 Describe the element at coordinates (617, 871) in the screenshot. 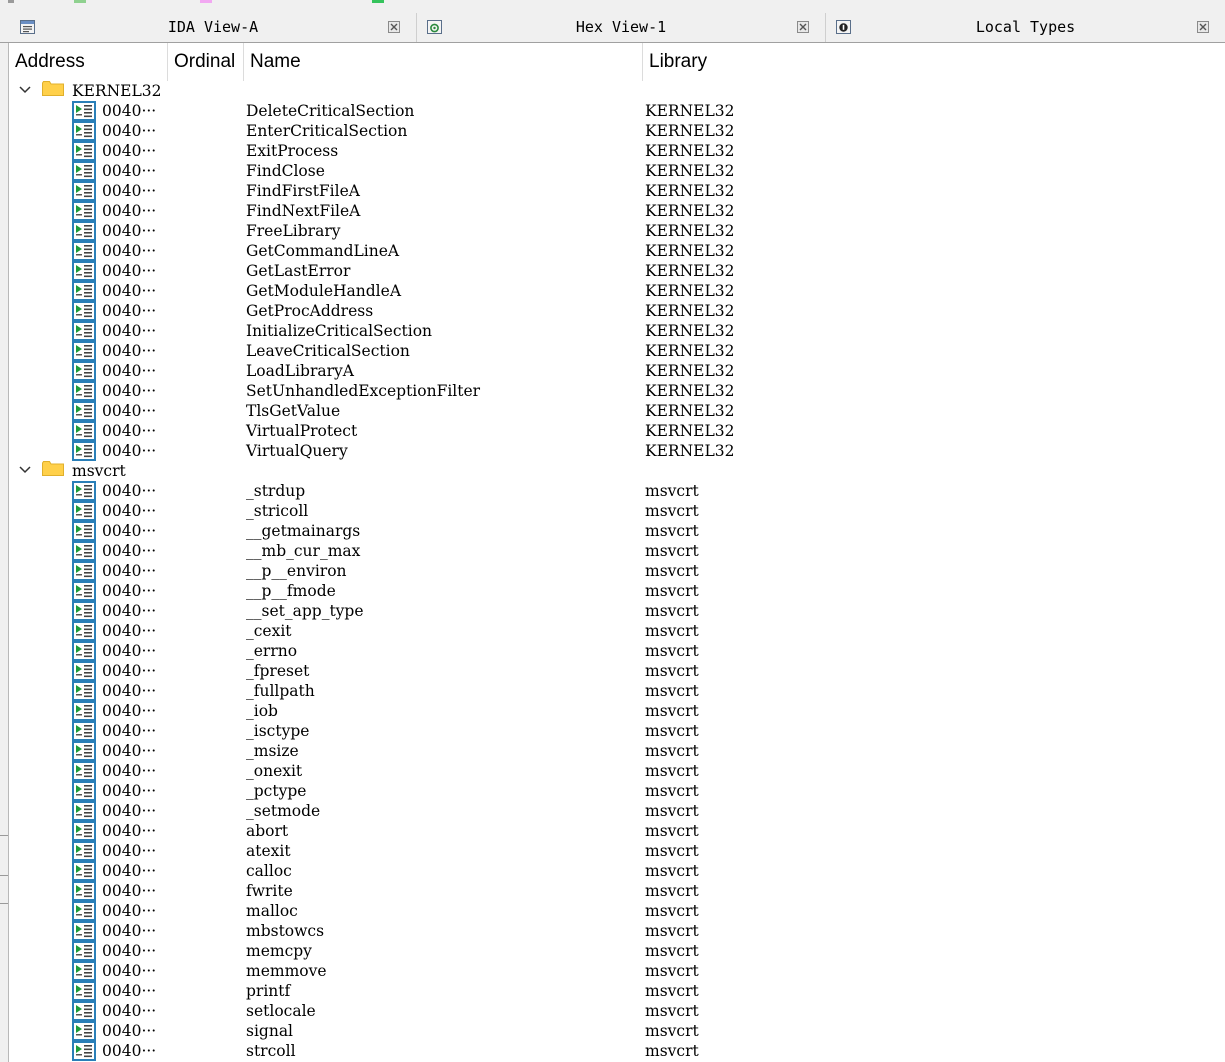

I see `import-row: 0040··· calloc msvcrt` at that location.